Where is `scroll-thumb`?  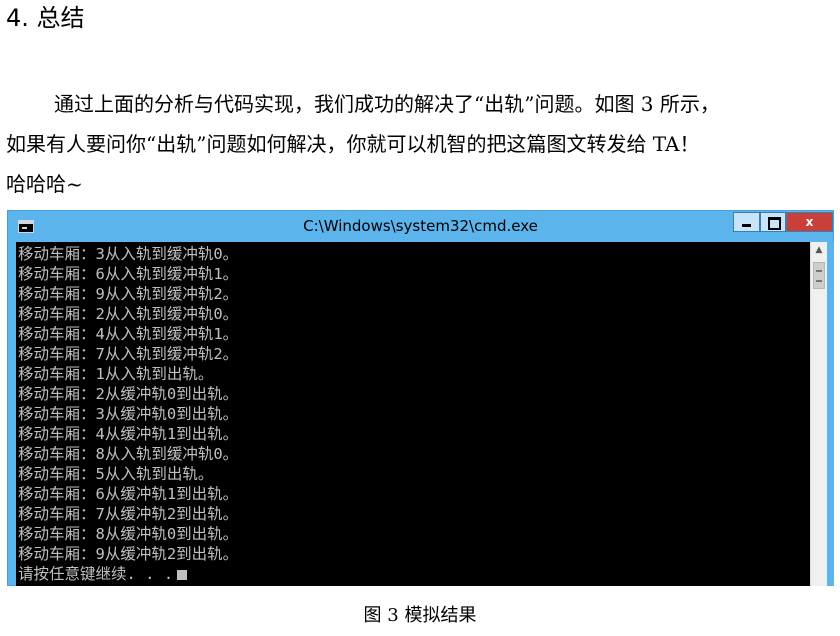
scroll-thumb is located at coordinates (819, 275).